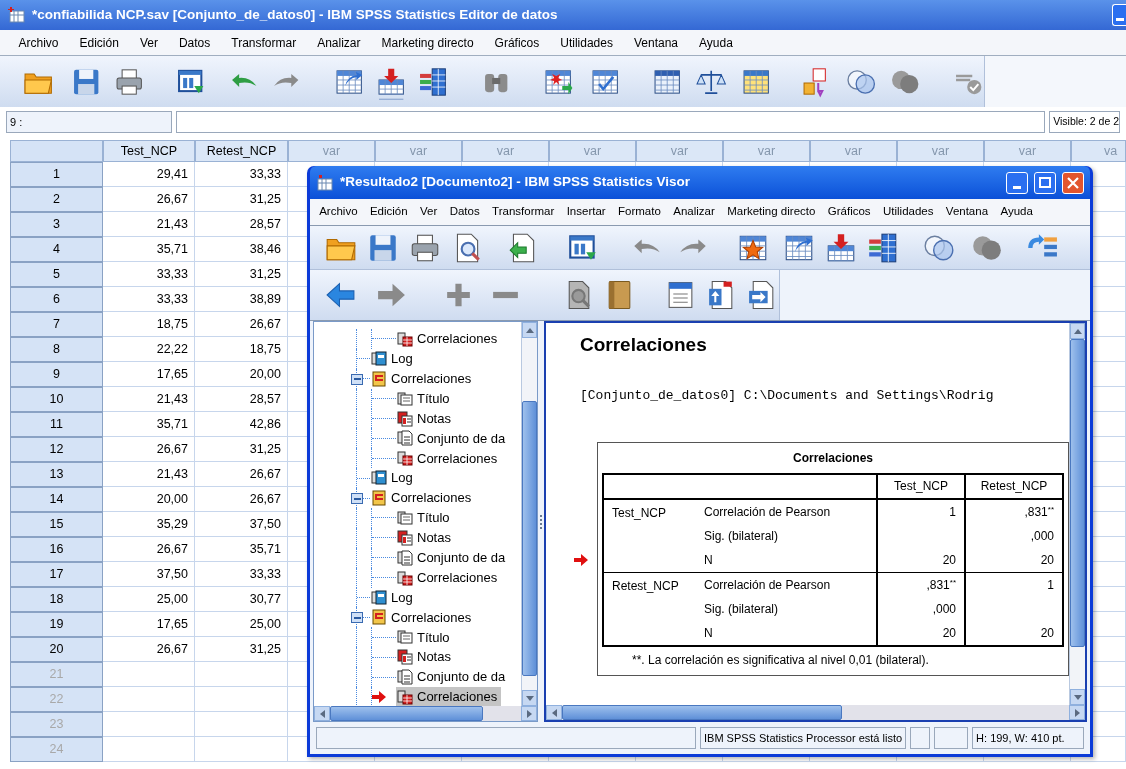  What do you see at coordinates (56, 224) in the screenshot?
I see `row-number: 3` at bounding box center [56, 224].